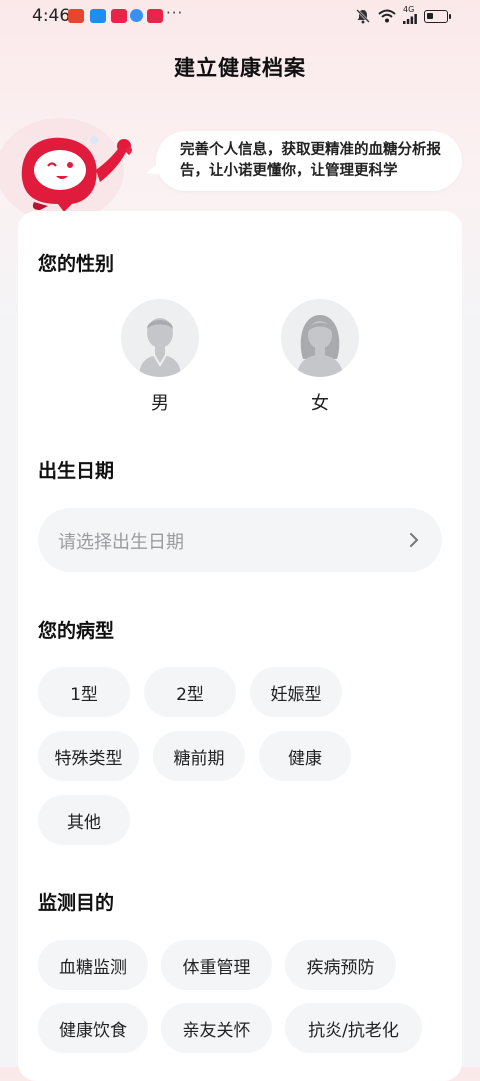 The height and width of the screenshot is (1081, 480). I want to click on speech-bubble: 完善个人信息，获取更精准的血糖分析报告，让小诺更懂你，让管理更科学, so click(309, 161).